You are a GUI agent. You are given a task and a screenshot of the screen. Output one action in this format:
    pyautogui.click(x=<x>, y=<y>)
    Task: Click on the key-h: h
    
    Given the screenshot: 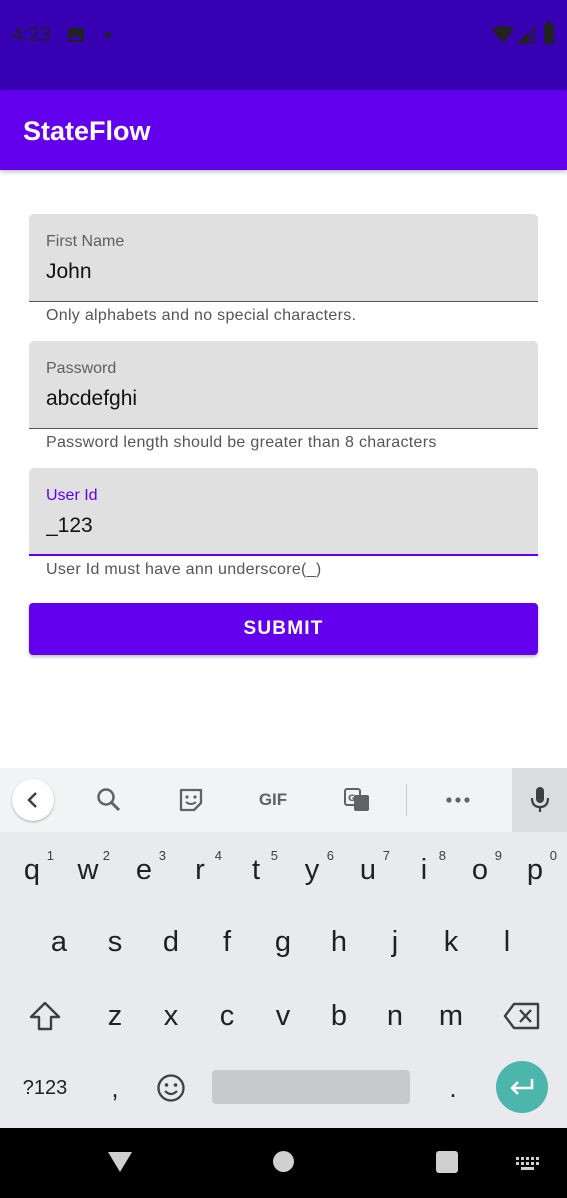 What is the action you would take?
    pyautogui.click(x=339, y=942)
    